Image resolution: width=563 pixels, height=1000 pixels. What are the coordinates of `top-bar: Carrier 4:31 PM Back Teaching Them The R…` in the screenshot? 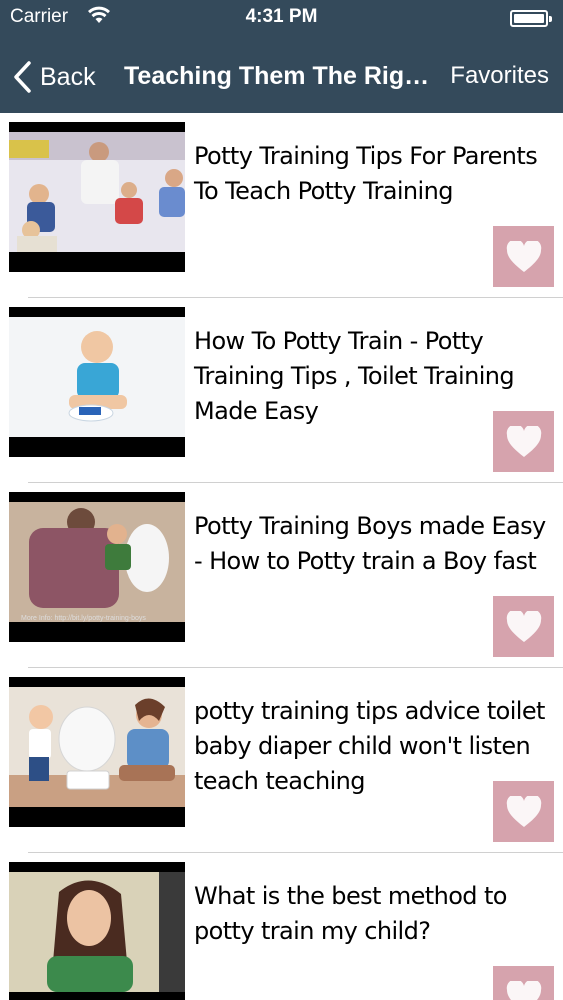 It's located at (281, 56).